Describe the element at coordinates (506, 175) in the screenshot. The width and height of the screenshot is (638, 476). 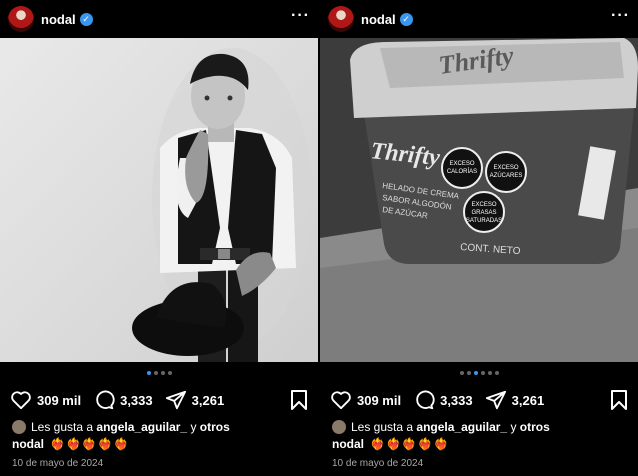
I see `svg-text: AZÚCARES` at that location.